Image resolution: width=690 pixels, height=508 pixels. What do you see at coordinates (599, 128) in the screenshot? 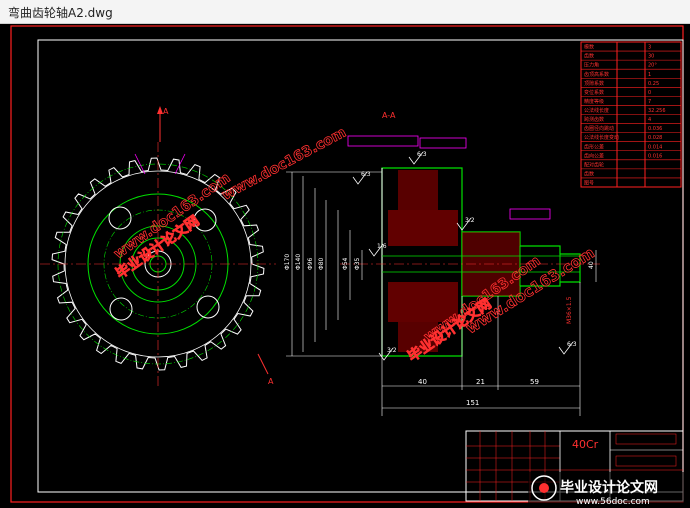
I see `param-label: 齿圈径向跳动` at bounding box center [599, 128].